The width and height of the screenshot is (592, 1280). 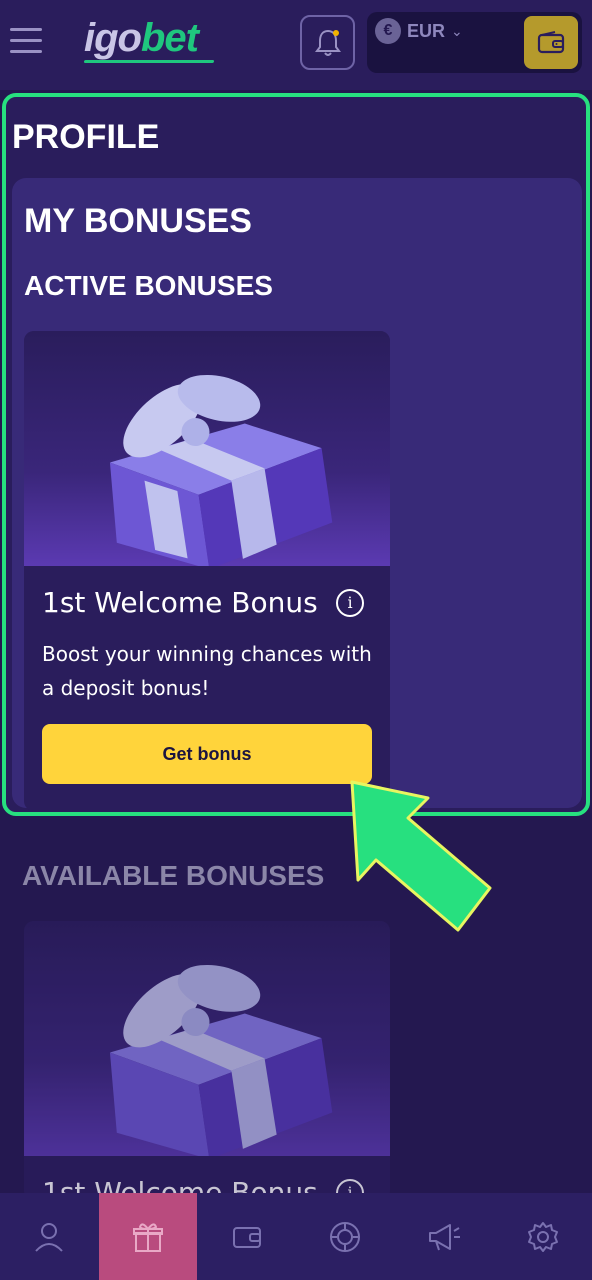 What do you see at coordinates (350, 602) in the screenshot?
I see `info-icon: i` at bounding box center [350, 602].